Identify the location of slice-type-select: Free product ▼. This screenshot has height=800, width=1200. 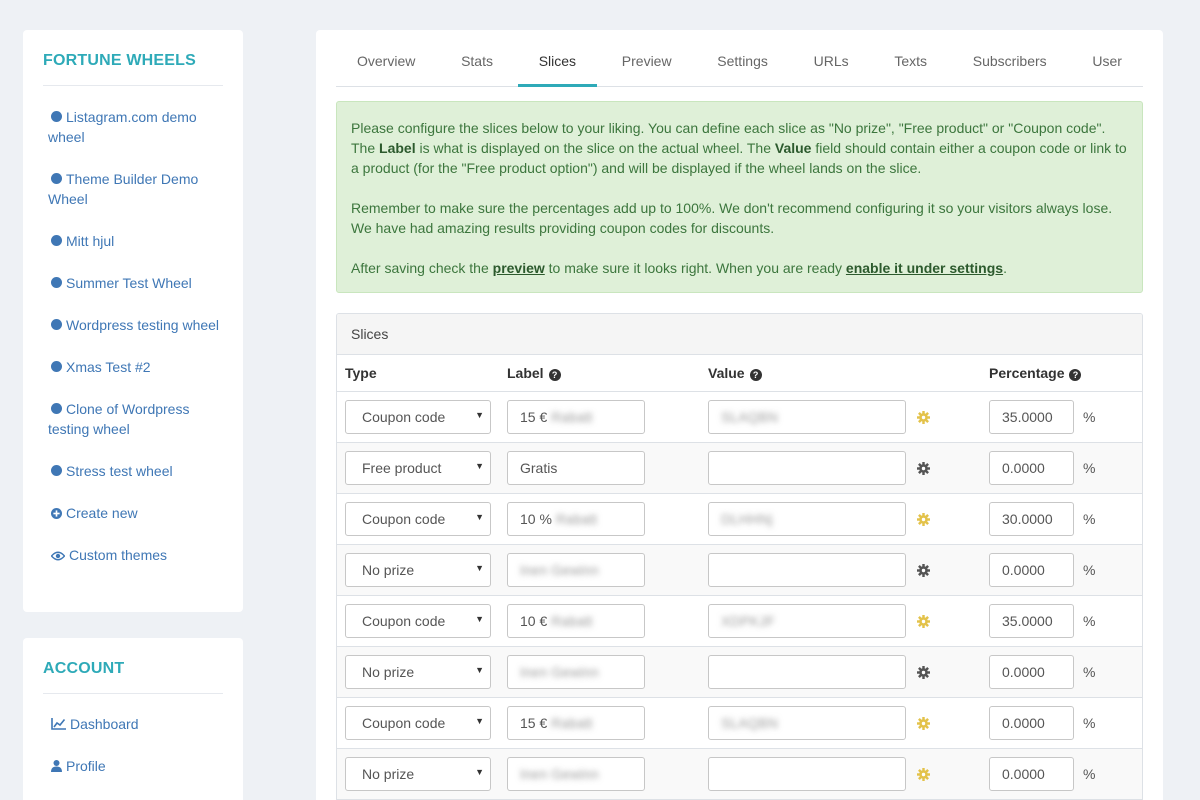
(418, 468).